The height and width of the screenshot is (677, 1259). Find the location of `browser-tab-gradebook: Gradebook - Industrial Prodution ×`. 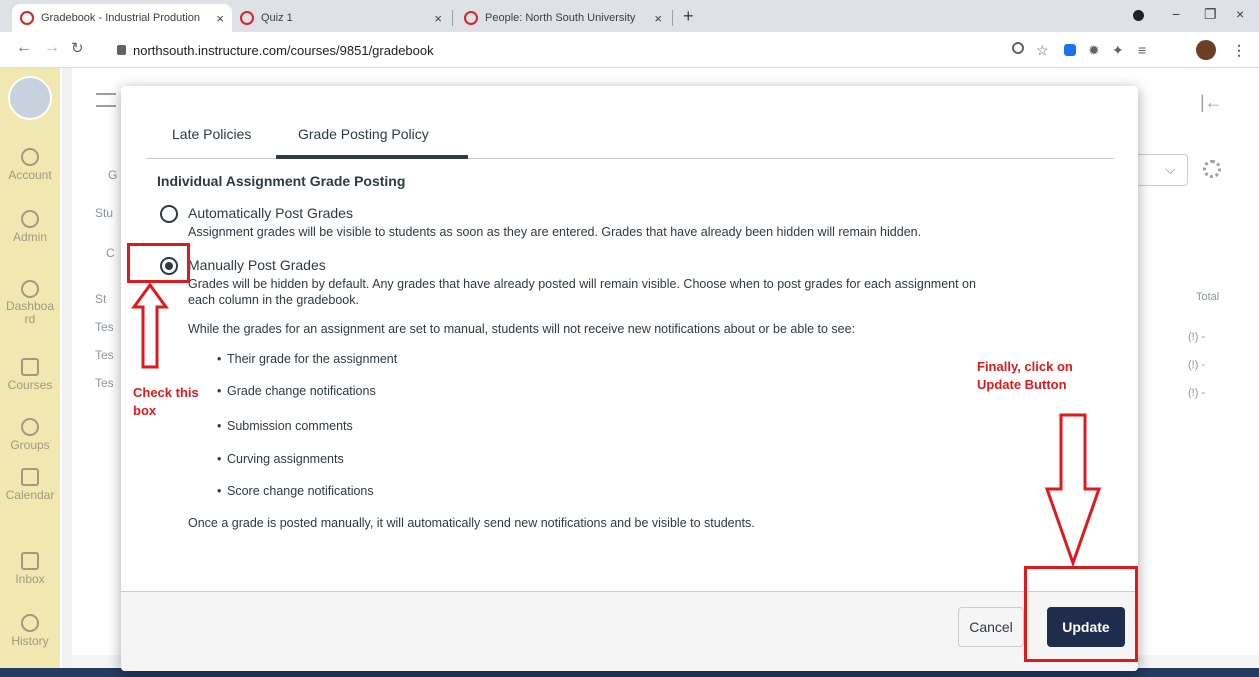

browser-tab-gradebook: Gradebook - Industrial Prodution × is located at coordinates (122, 18).